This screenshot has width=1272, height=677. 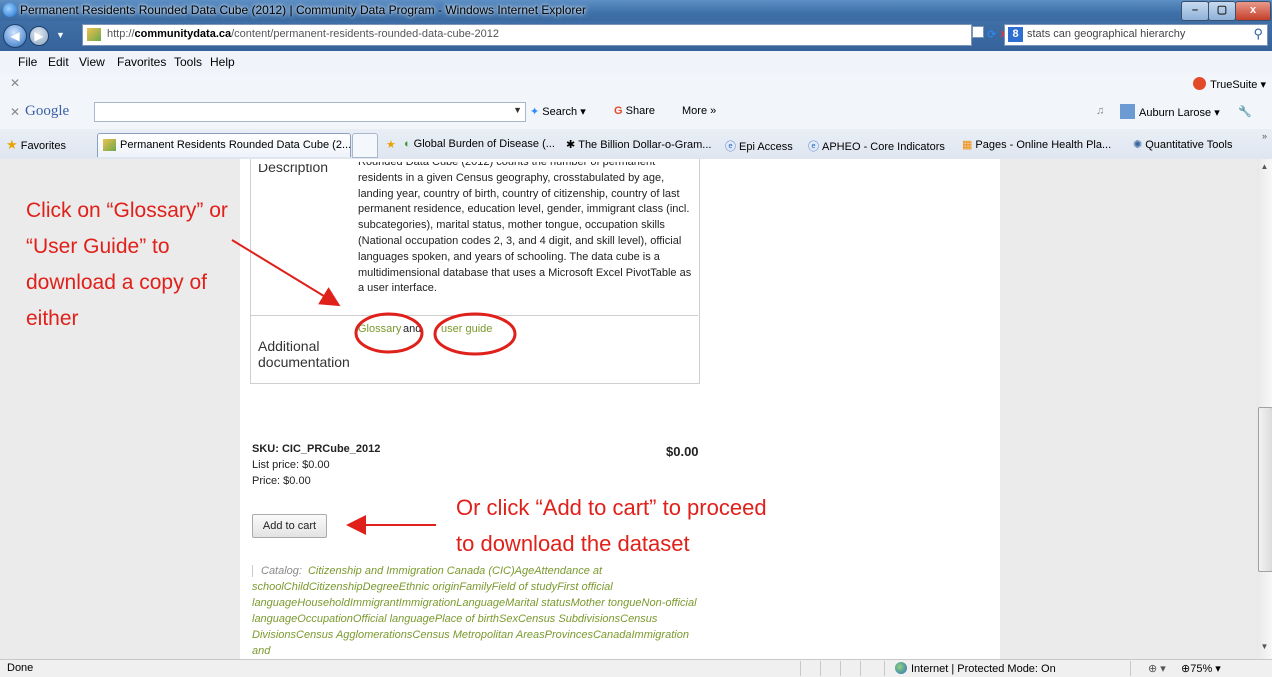 I want to click on security-zone: Internet | Protected Mode: On, so click(x=975, y=668).